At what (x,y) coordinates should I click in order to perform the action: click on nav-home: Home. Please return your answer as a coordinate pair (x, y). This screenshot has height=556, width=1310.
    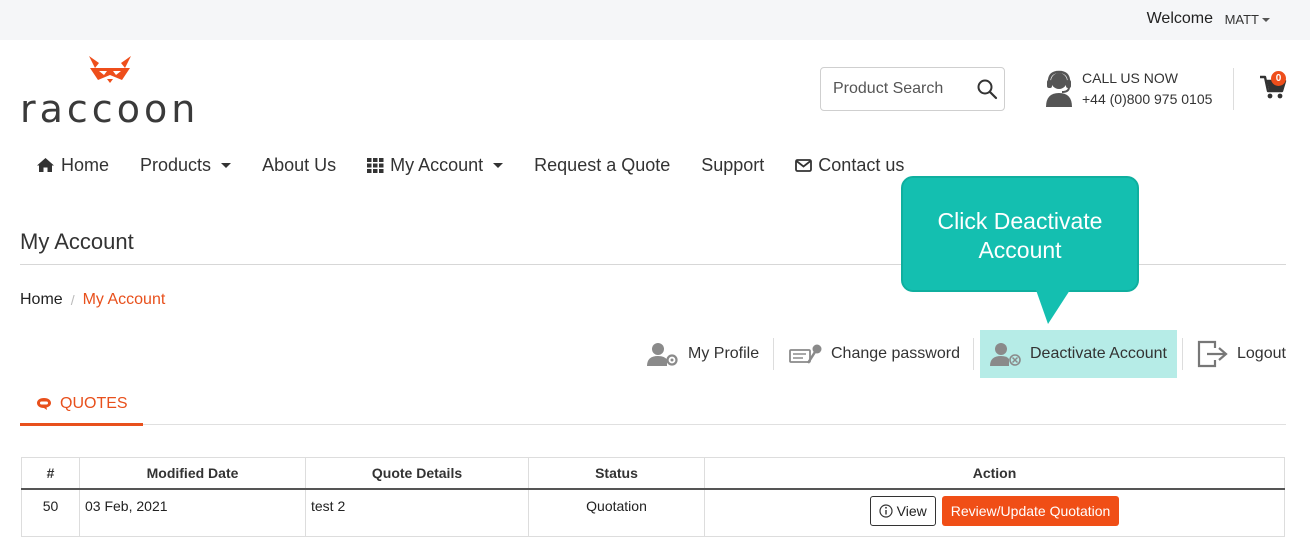
    Looking at the image, I should click on (72, 165).